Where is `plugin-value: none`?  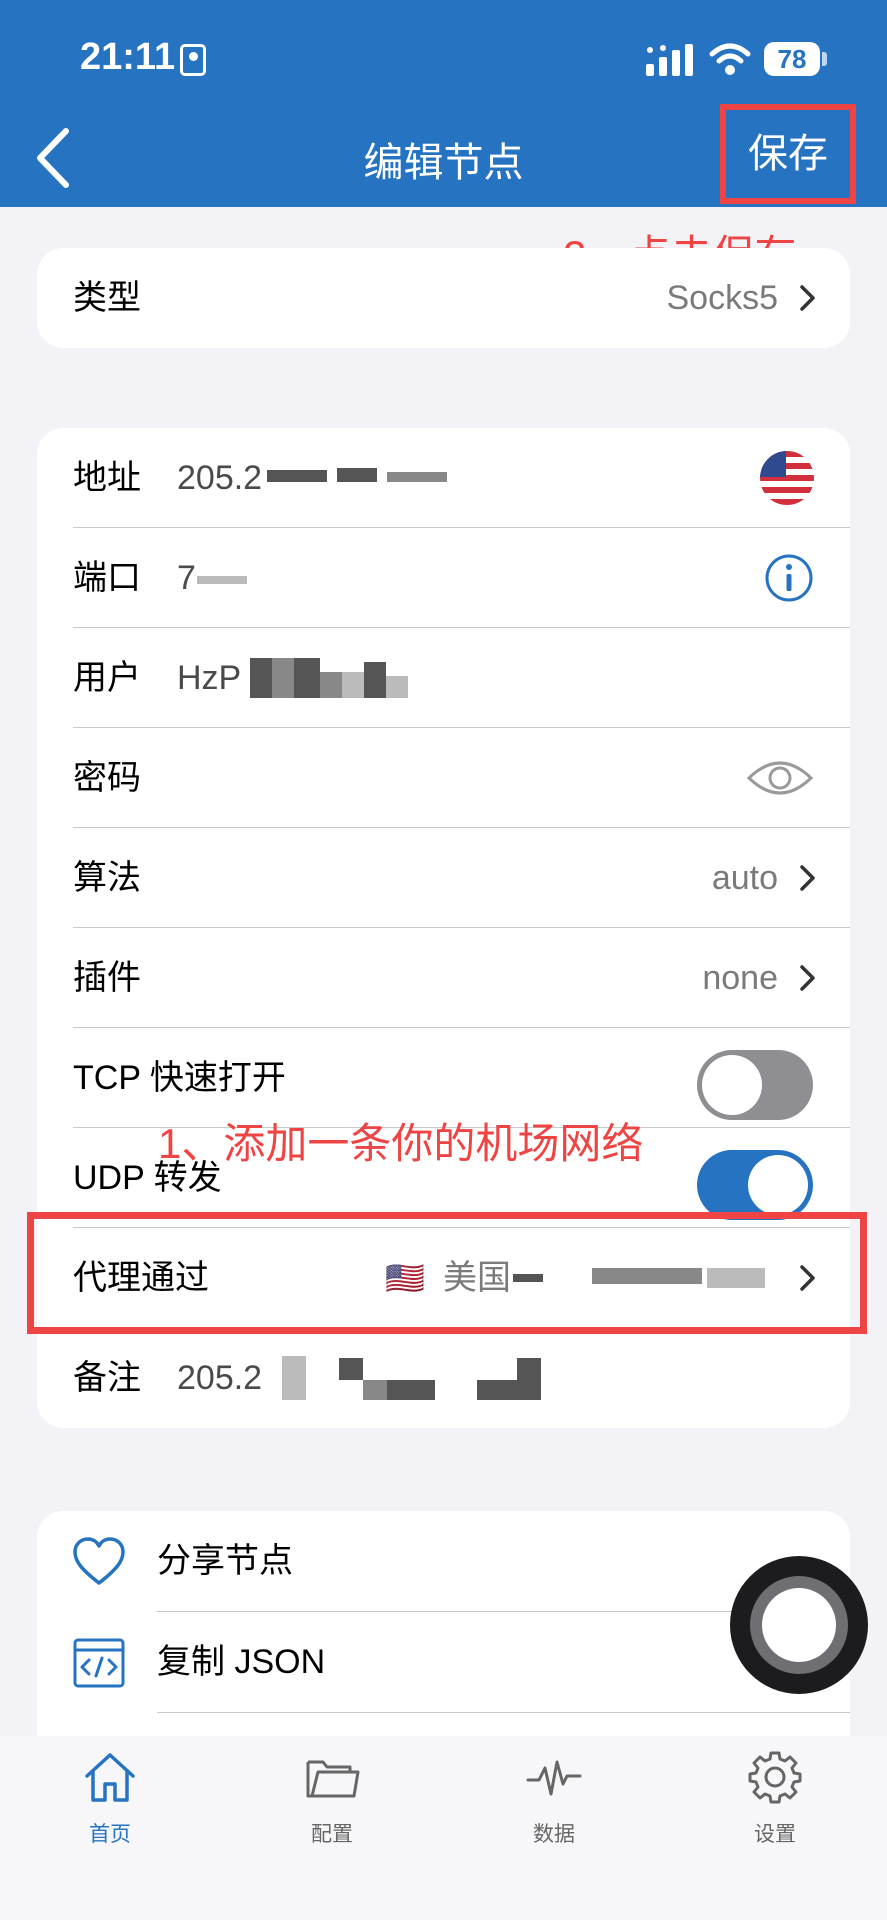
plugin-value: none is located at coordinates (740, 978).